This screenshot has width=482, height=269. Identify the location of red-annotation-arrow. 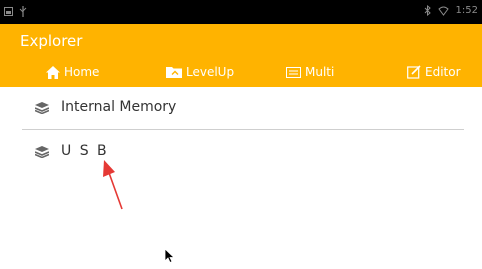
(113, 185).